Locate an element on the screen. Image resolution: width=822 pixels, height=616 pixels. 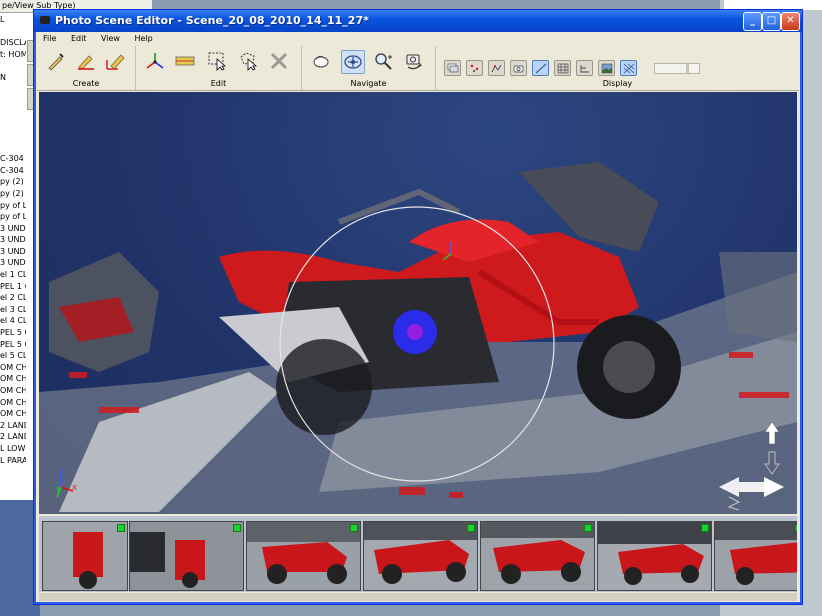
draw-line-icon is located at coordinates (86, 61).